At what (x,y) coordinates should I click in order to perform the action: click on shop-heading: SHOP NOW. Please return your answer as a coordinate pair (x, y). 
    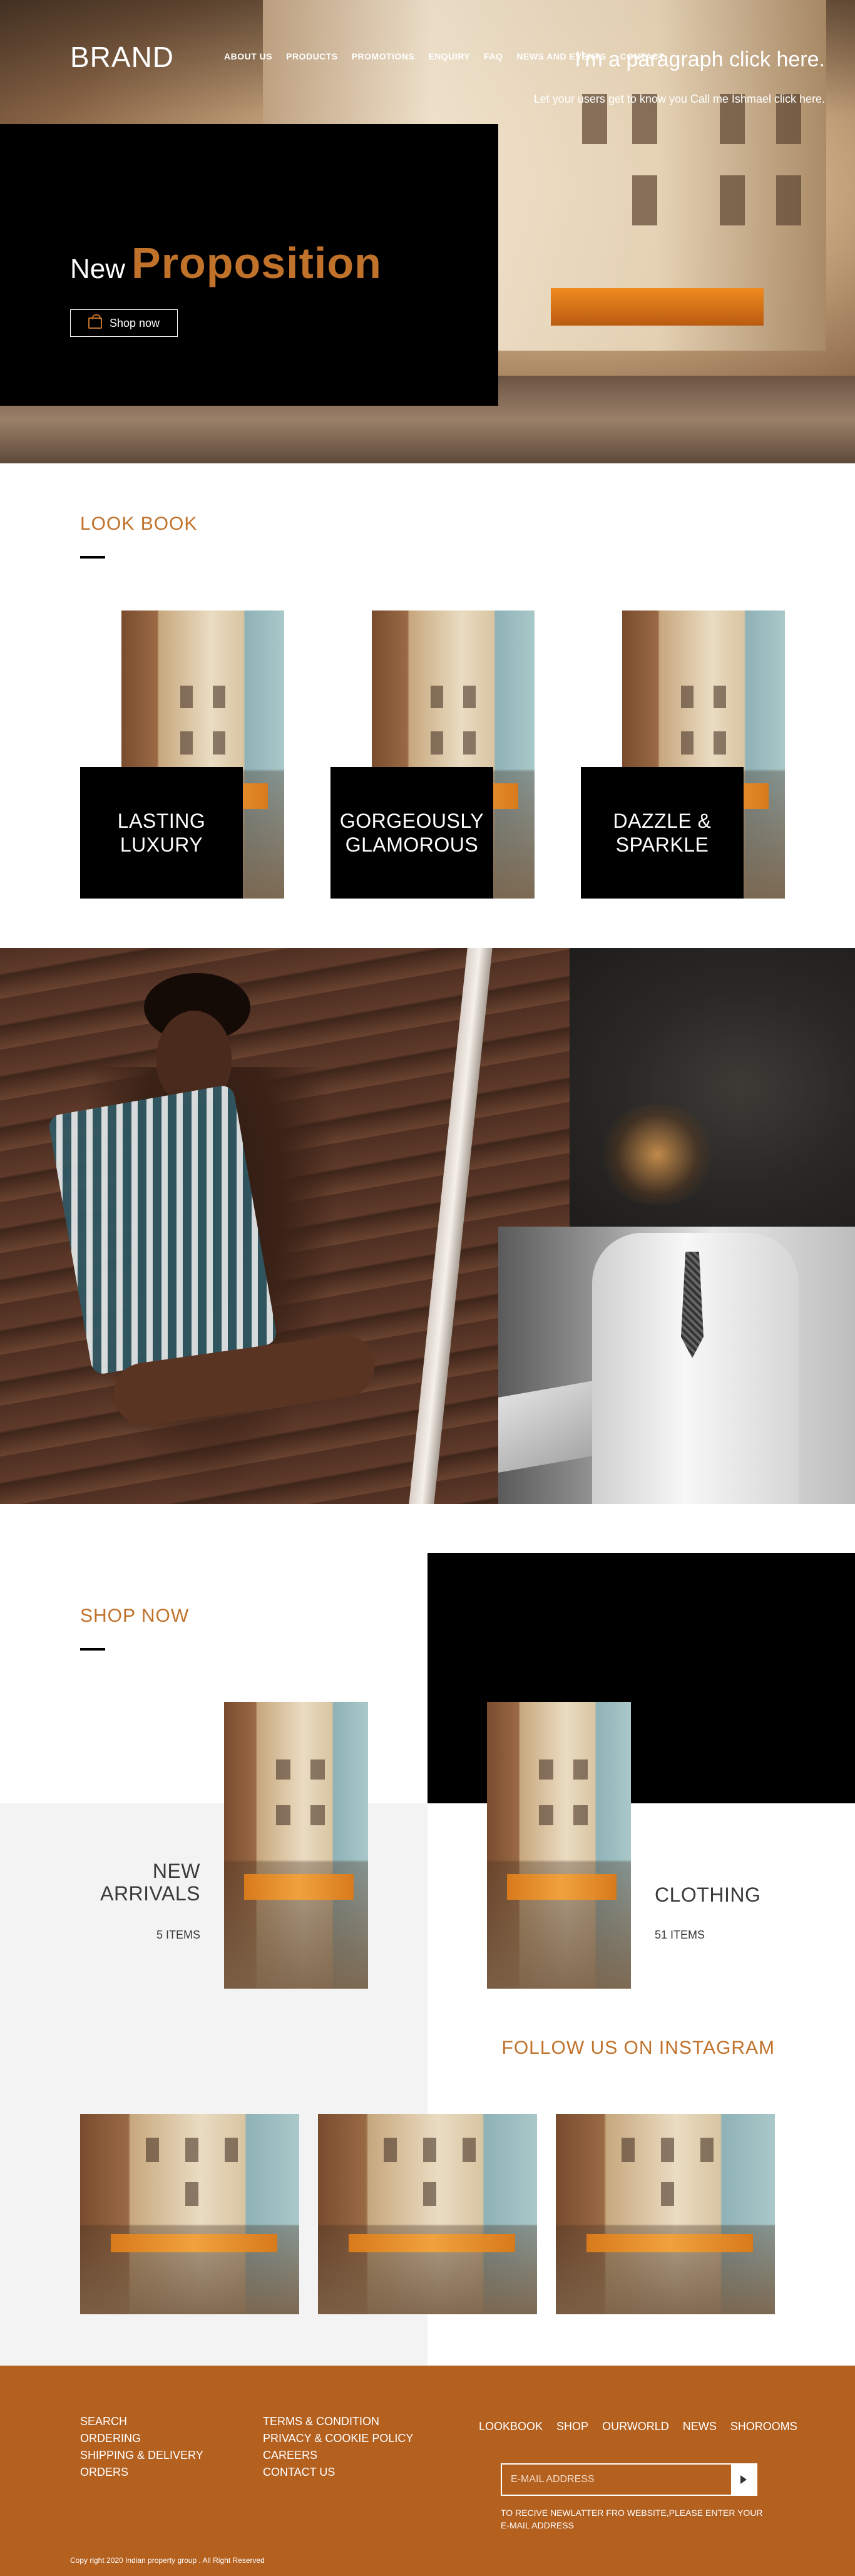
    Looking at the image, I should click on (135, 1616).